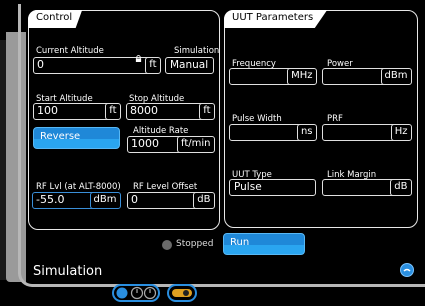 This screenshot has width=425, height=306. Describe the element at coordinates (171, 144) in the screenshot. I see `altitude-rate-field: 1000 ft/min` at that location.